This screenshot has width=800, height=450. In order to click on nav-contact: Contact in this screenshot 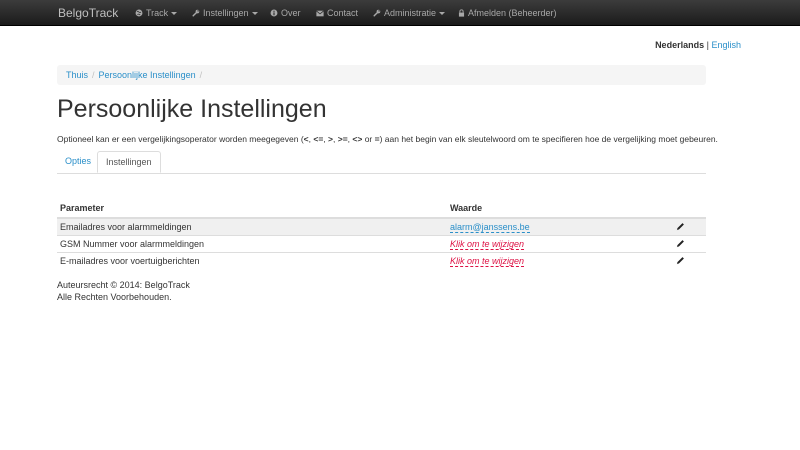, I will do `click(337, 13)`.